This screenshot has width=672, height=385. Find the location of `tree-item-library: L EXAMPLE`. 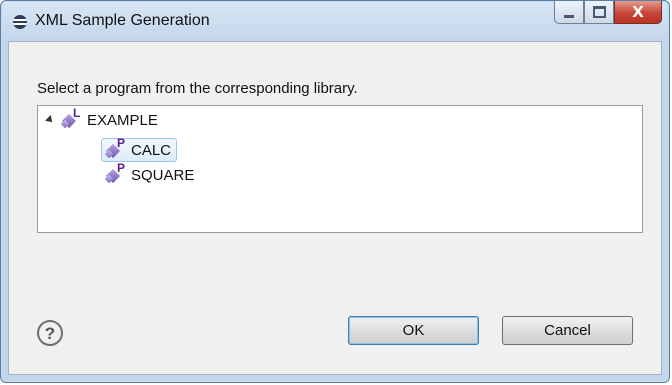

tree-item-library: L EXAMPLE is located at coordinates (103, 119).